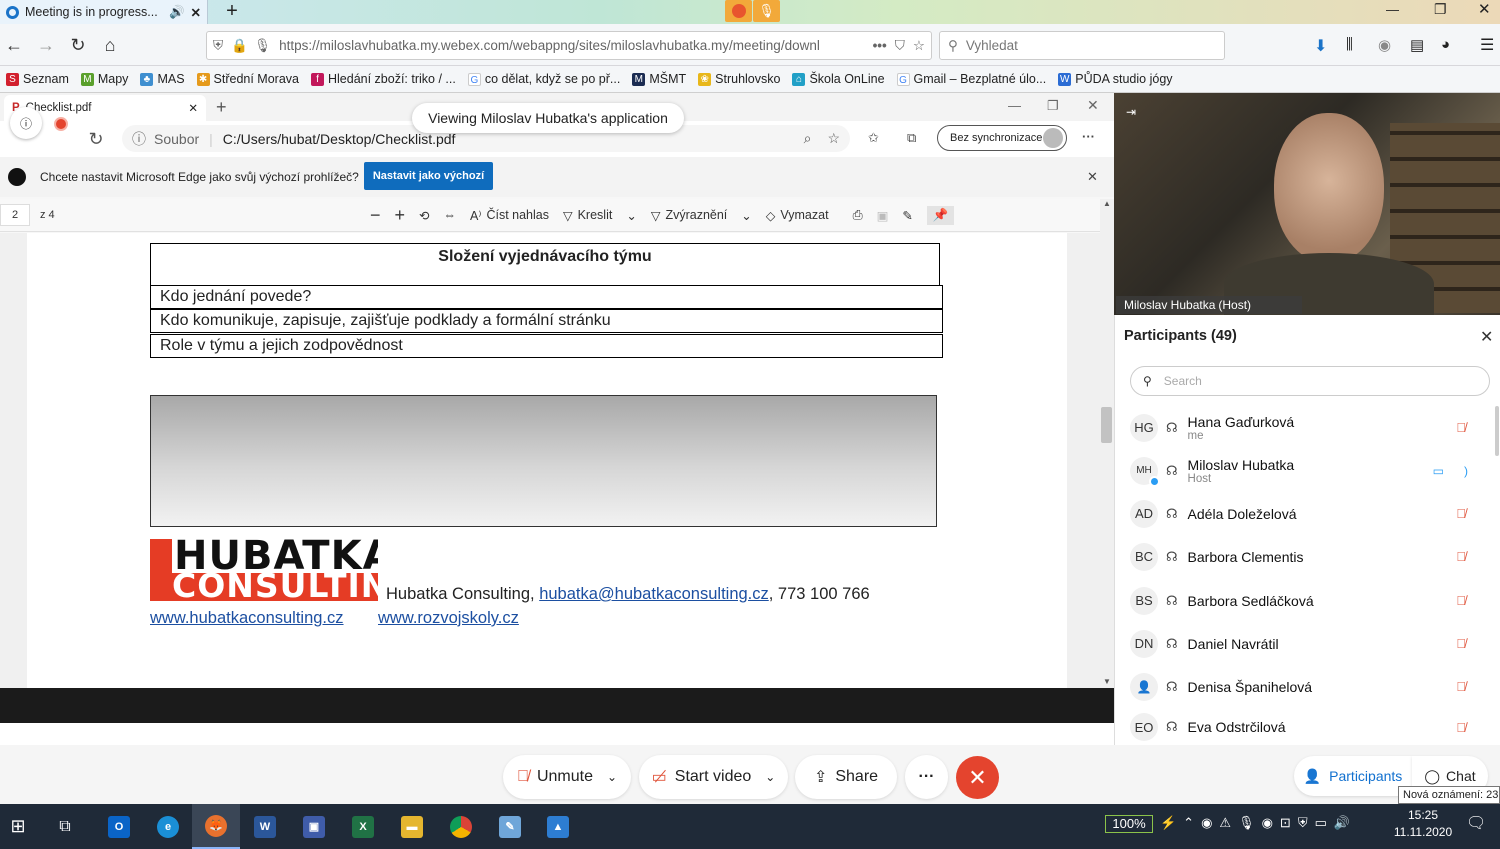  I want to click on back-arrow-icon: ←, so click(14, 45).